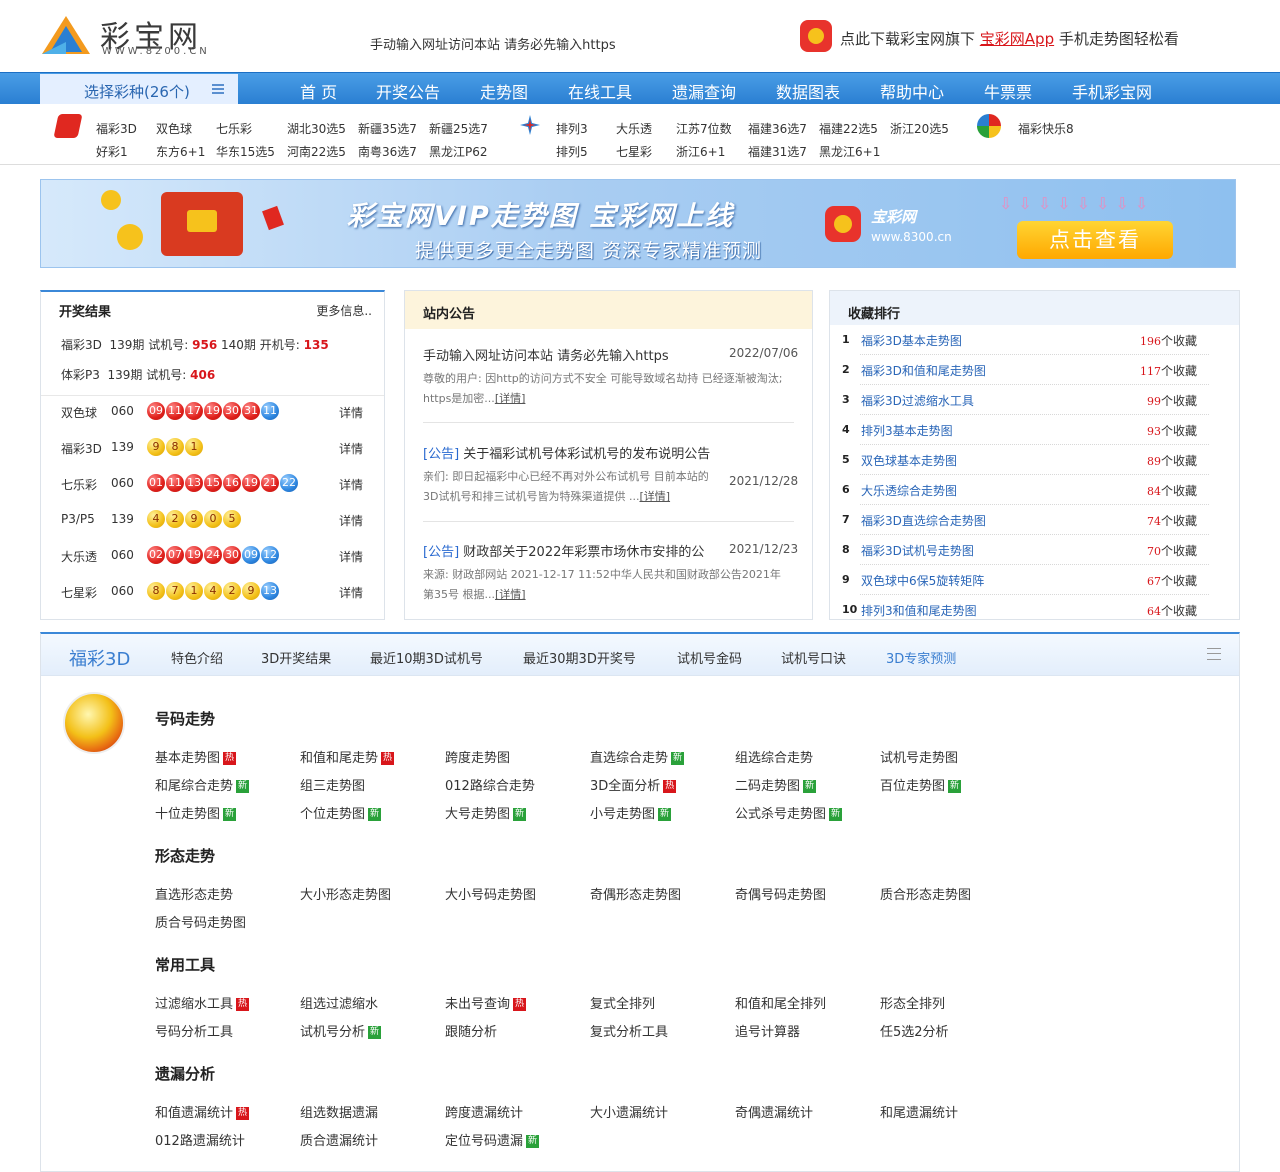  What do you see at coordinates (848, 128) in the screenshot?
I see `lottery-link: 福建22选5` at bounding box center [848, 128].